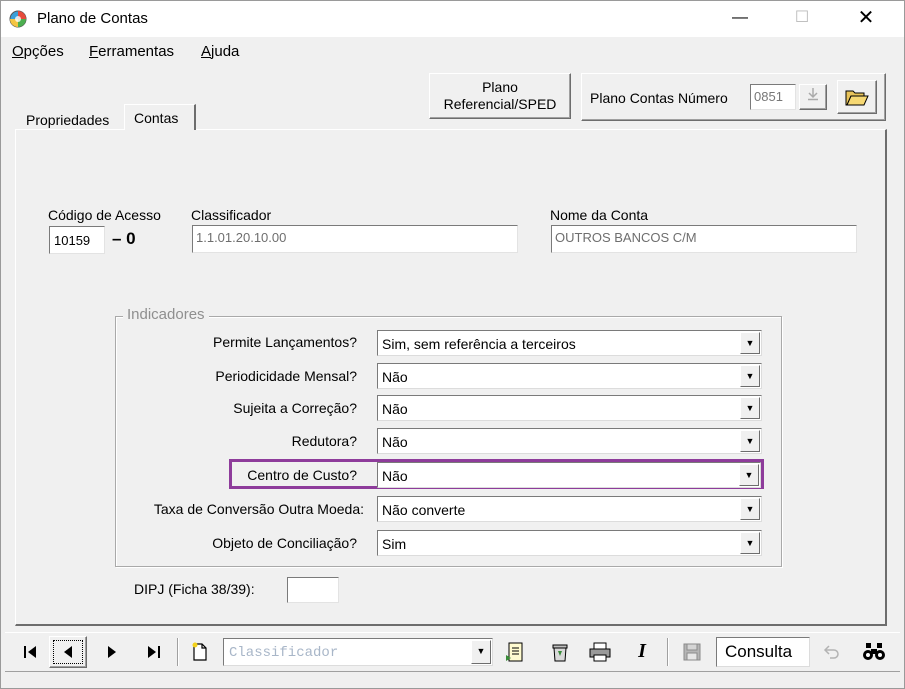 The width and height of the screenshot is (905, 689). Describe the element at coordinates (500, 104) in the screenshot. I see `plano-referencial-line2: Referencial/SPED` at that location.